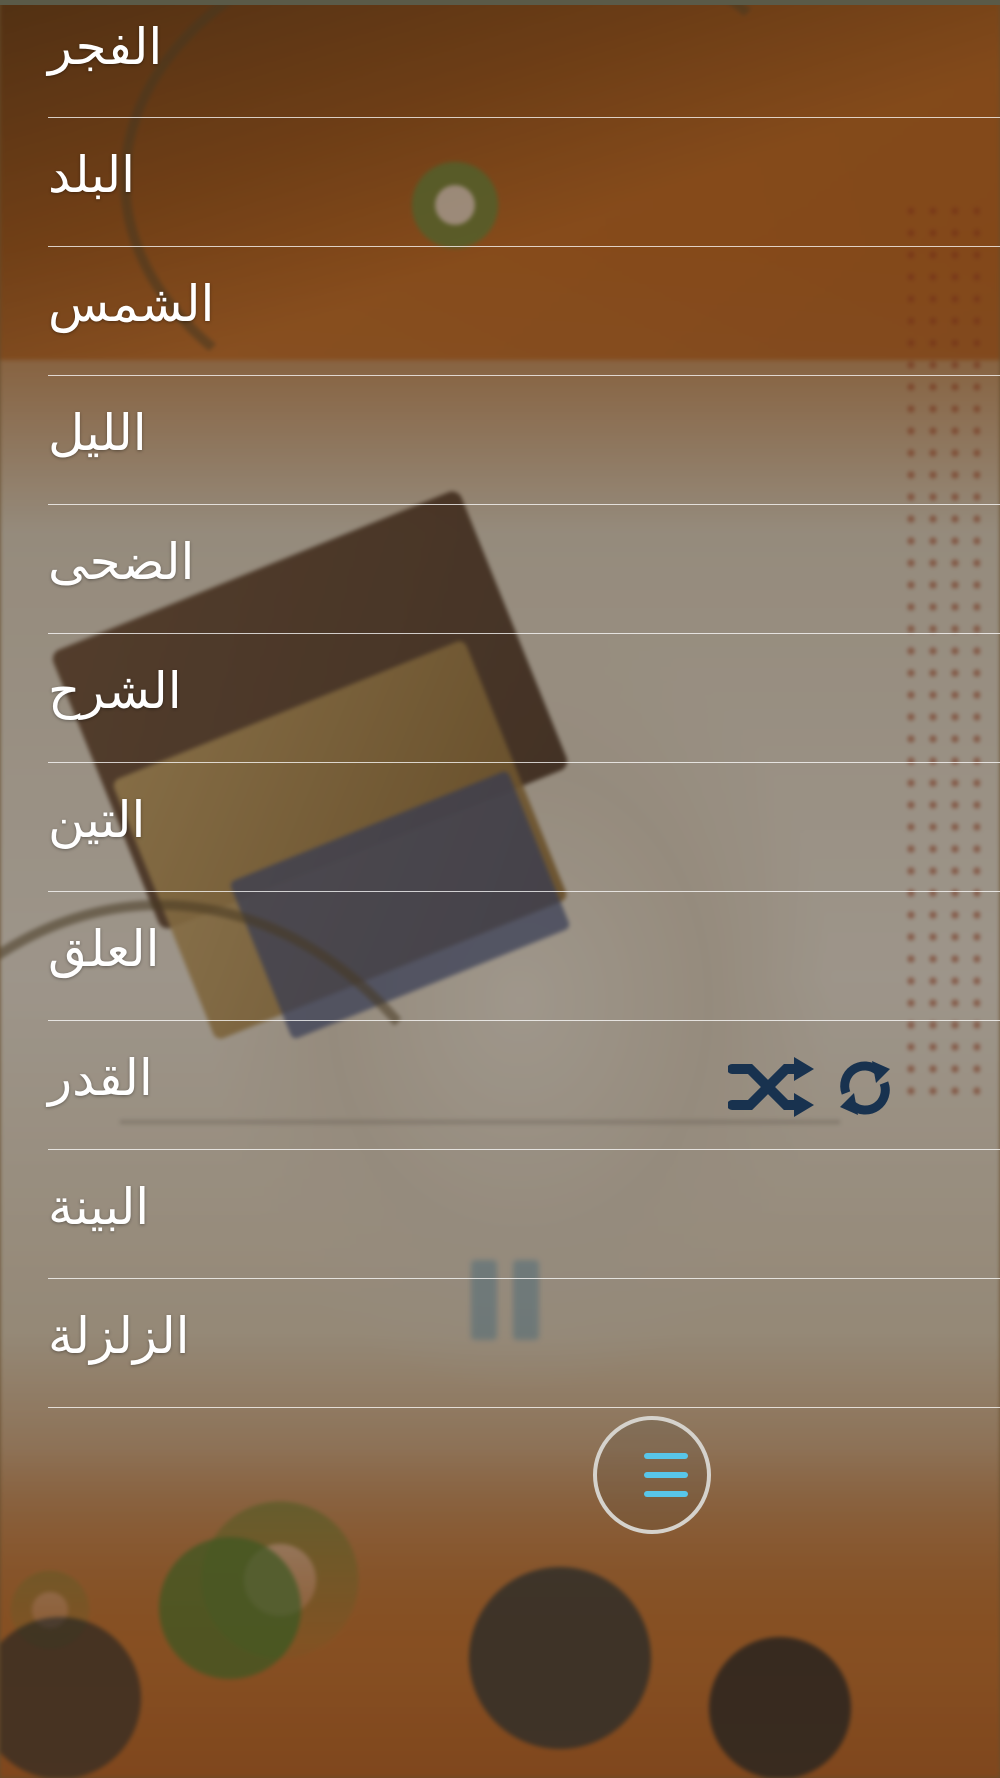  Describe the element at coordinates (524, 440) in the screenshot. I see `list-item: الليل` at that location.